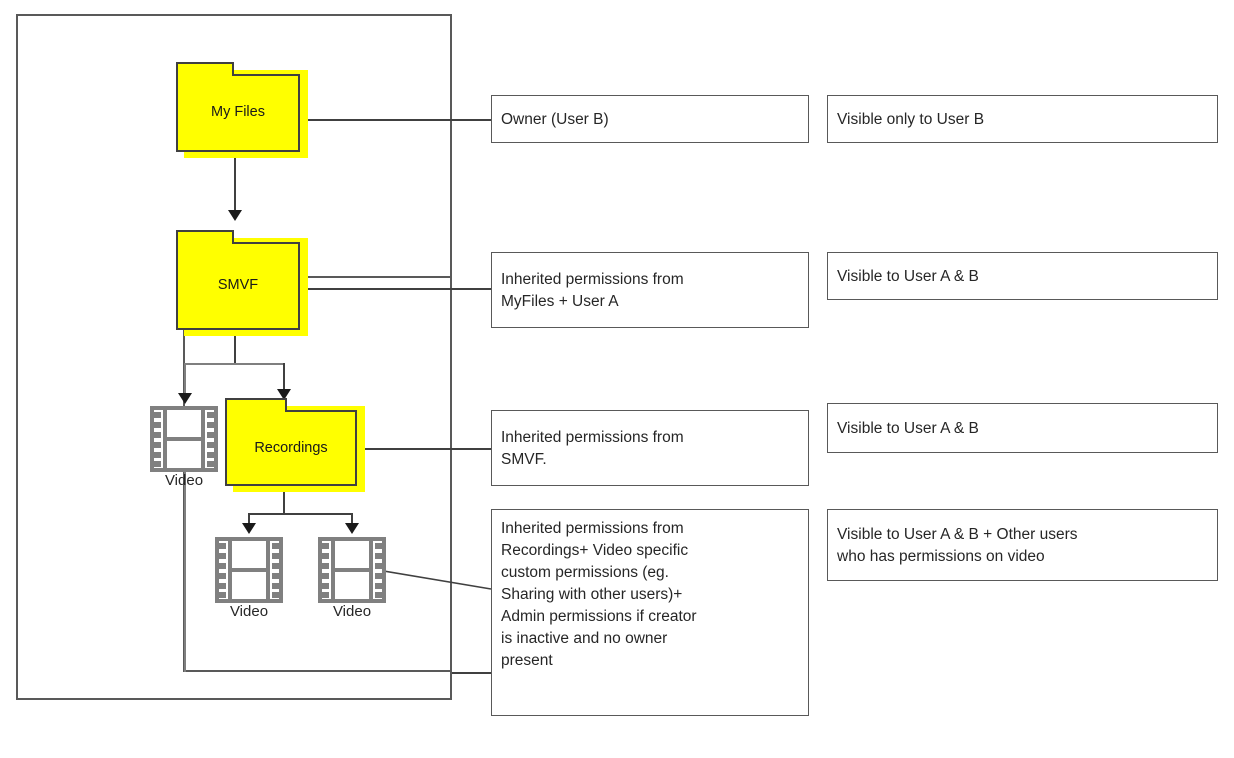 Image resolution: width=1234 pixels, height=758 pixels. I want to click on callout-visibility-owner: Visible only to User B, so click(1022, 119).